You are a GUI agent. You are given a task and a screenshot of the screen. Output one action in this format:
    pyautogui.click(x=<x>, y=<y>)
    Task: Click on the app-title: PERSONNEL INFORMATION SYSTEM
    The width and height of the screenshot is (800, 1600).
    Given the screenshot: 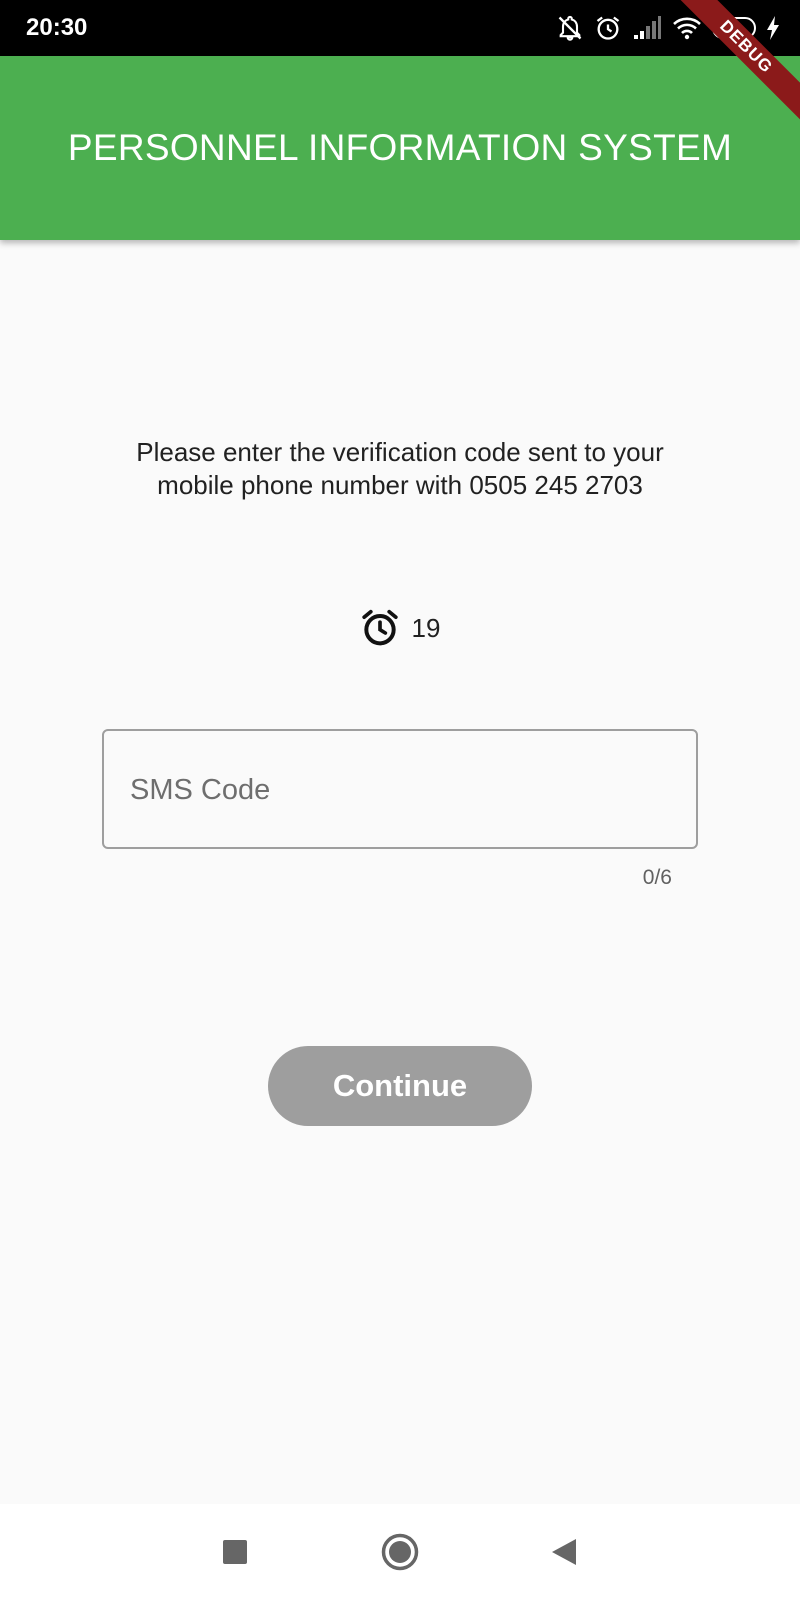 What is the action you would take?
    pyautogui.click(x=400, y=147)
    